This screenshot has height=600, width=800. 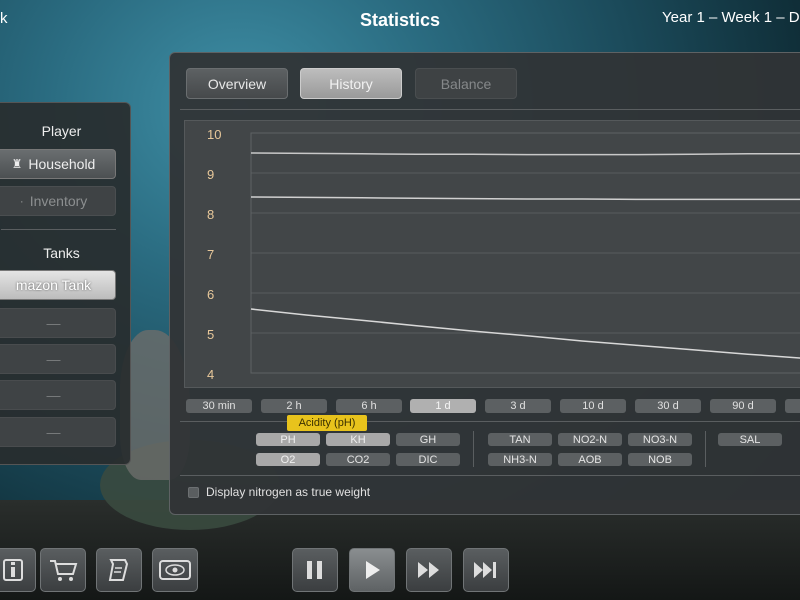 What do you see at coordinates (520, 439) in the screenshot?
I see `param-tan-button: TAN` at bounding box center [520, 439].